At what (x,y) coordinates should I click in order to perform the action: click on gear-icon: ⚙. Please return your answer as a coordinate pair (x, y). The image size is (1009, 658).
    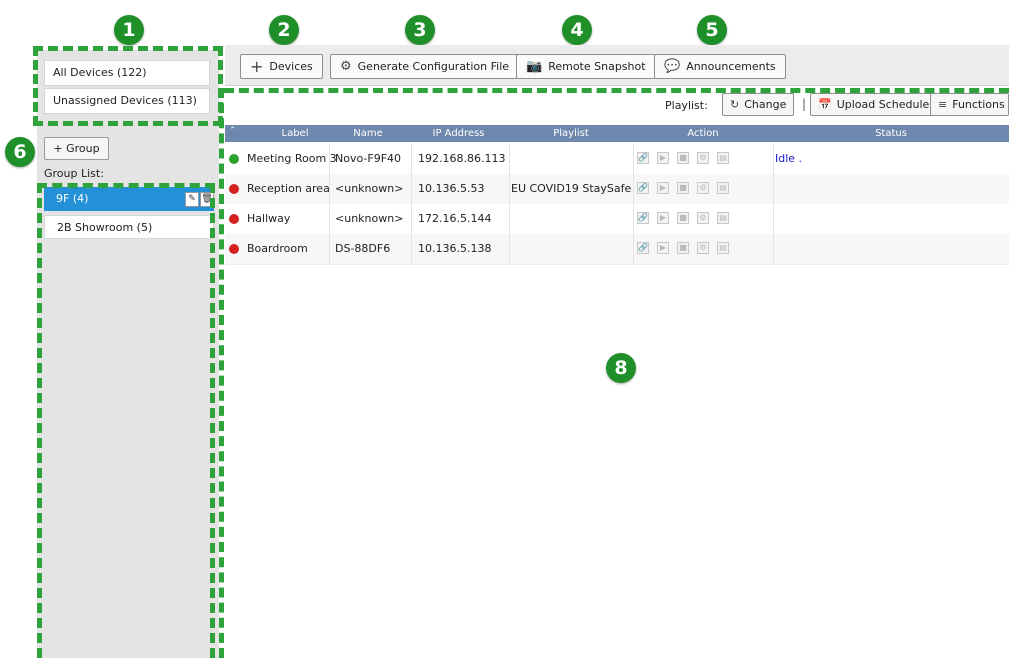
    Looking at the image, I should click on (346, 66).